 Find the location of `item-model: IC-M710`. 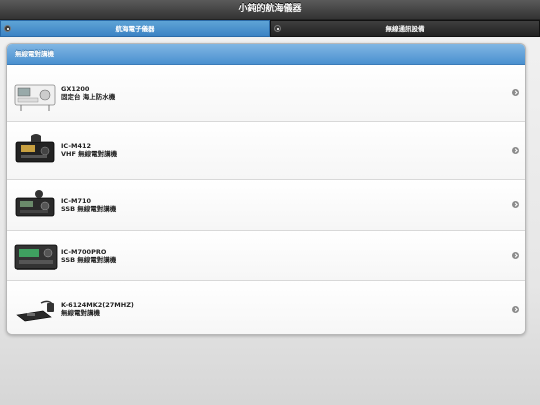

item-model: IC-M710 is located at coordinates (76, 201).